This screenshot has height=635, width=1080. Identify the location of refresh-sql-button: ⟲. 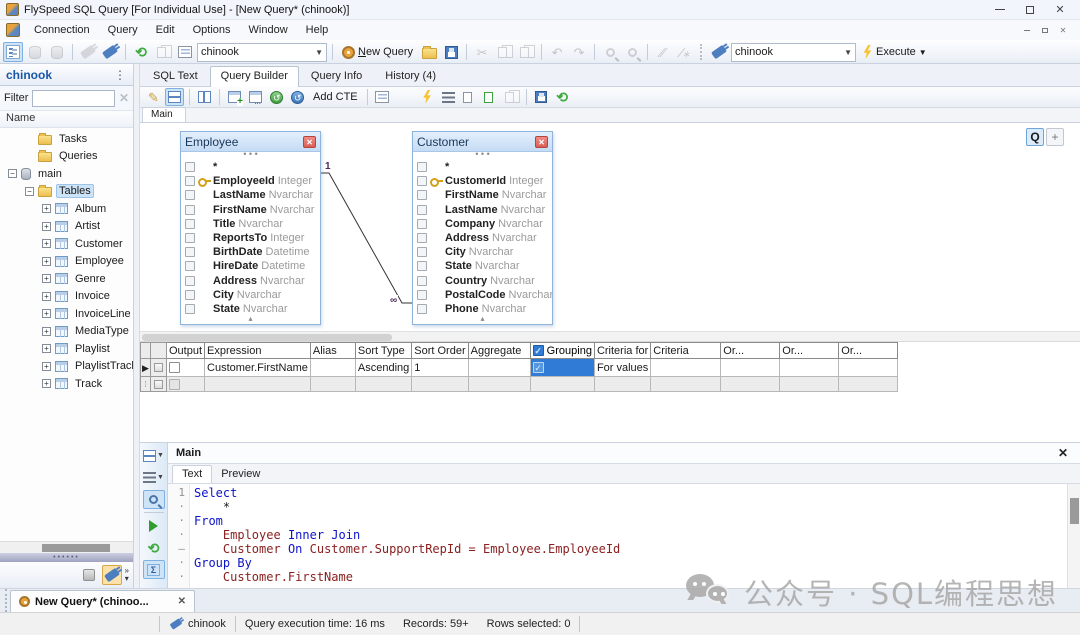
(154, 547).